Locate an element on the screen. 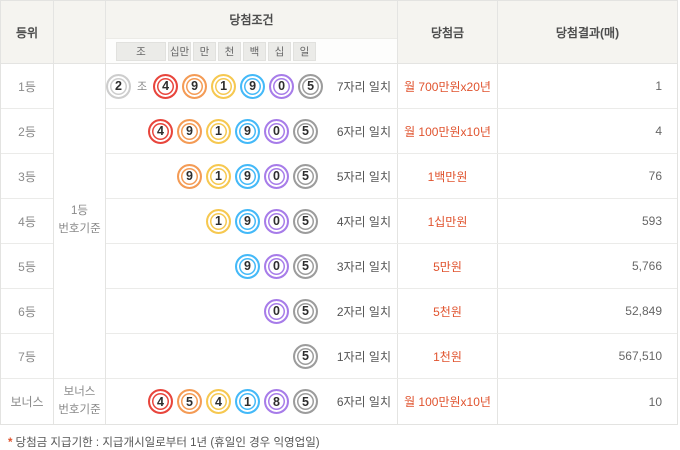  basis-label-line: 보너스 is located at coordinates (79, 391).